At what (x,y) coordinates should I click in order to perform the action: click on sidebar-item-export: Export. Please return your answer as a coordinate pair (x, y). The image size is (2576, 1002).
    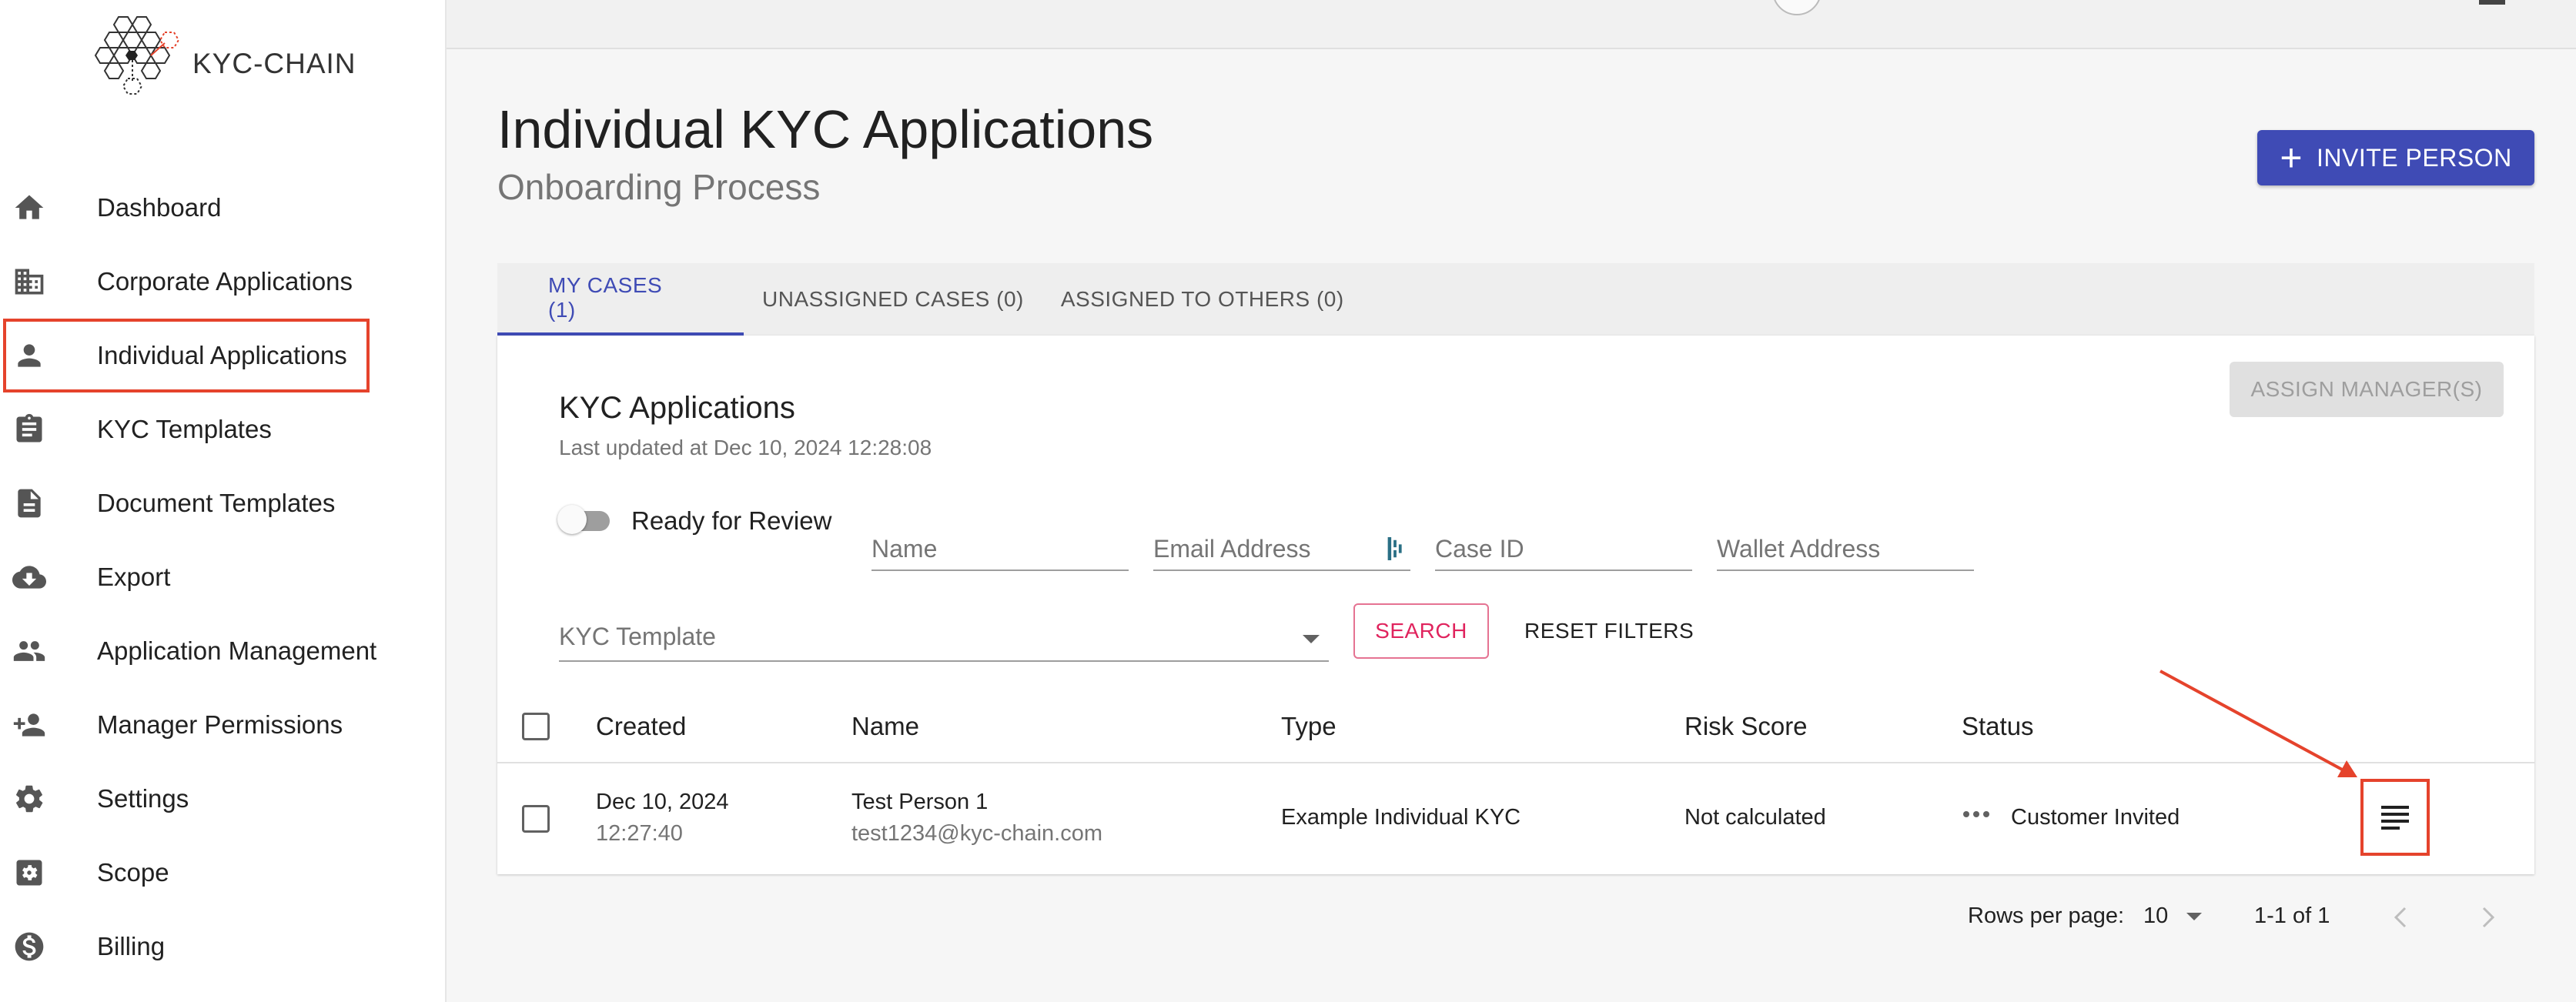
    Looking at the image, I should click on (223, 577).